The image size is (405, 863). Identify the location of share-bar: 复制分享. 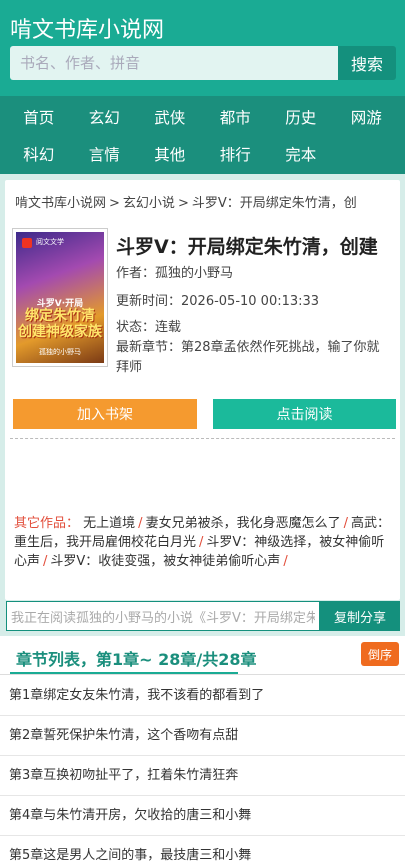
(203, 616).